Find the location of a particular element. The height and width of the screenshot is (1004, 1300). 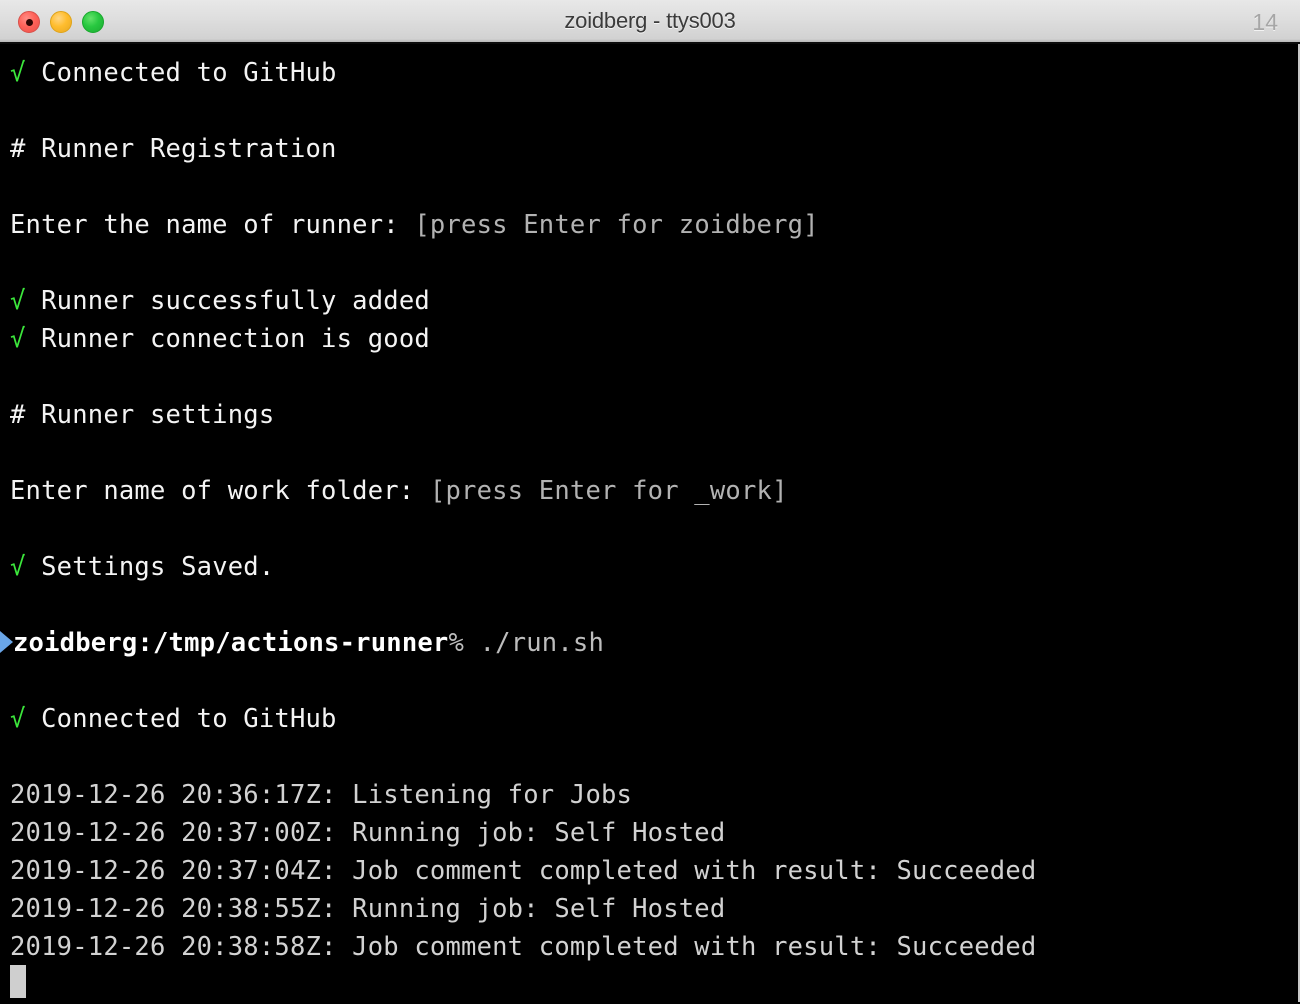

prompt-host: zoidberg is located at coordinates (75, 643).